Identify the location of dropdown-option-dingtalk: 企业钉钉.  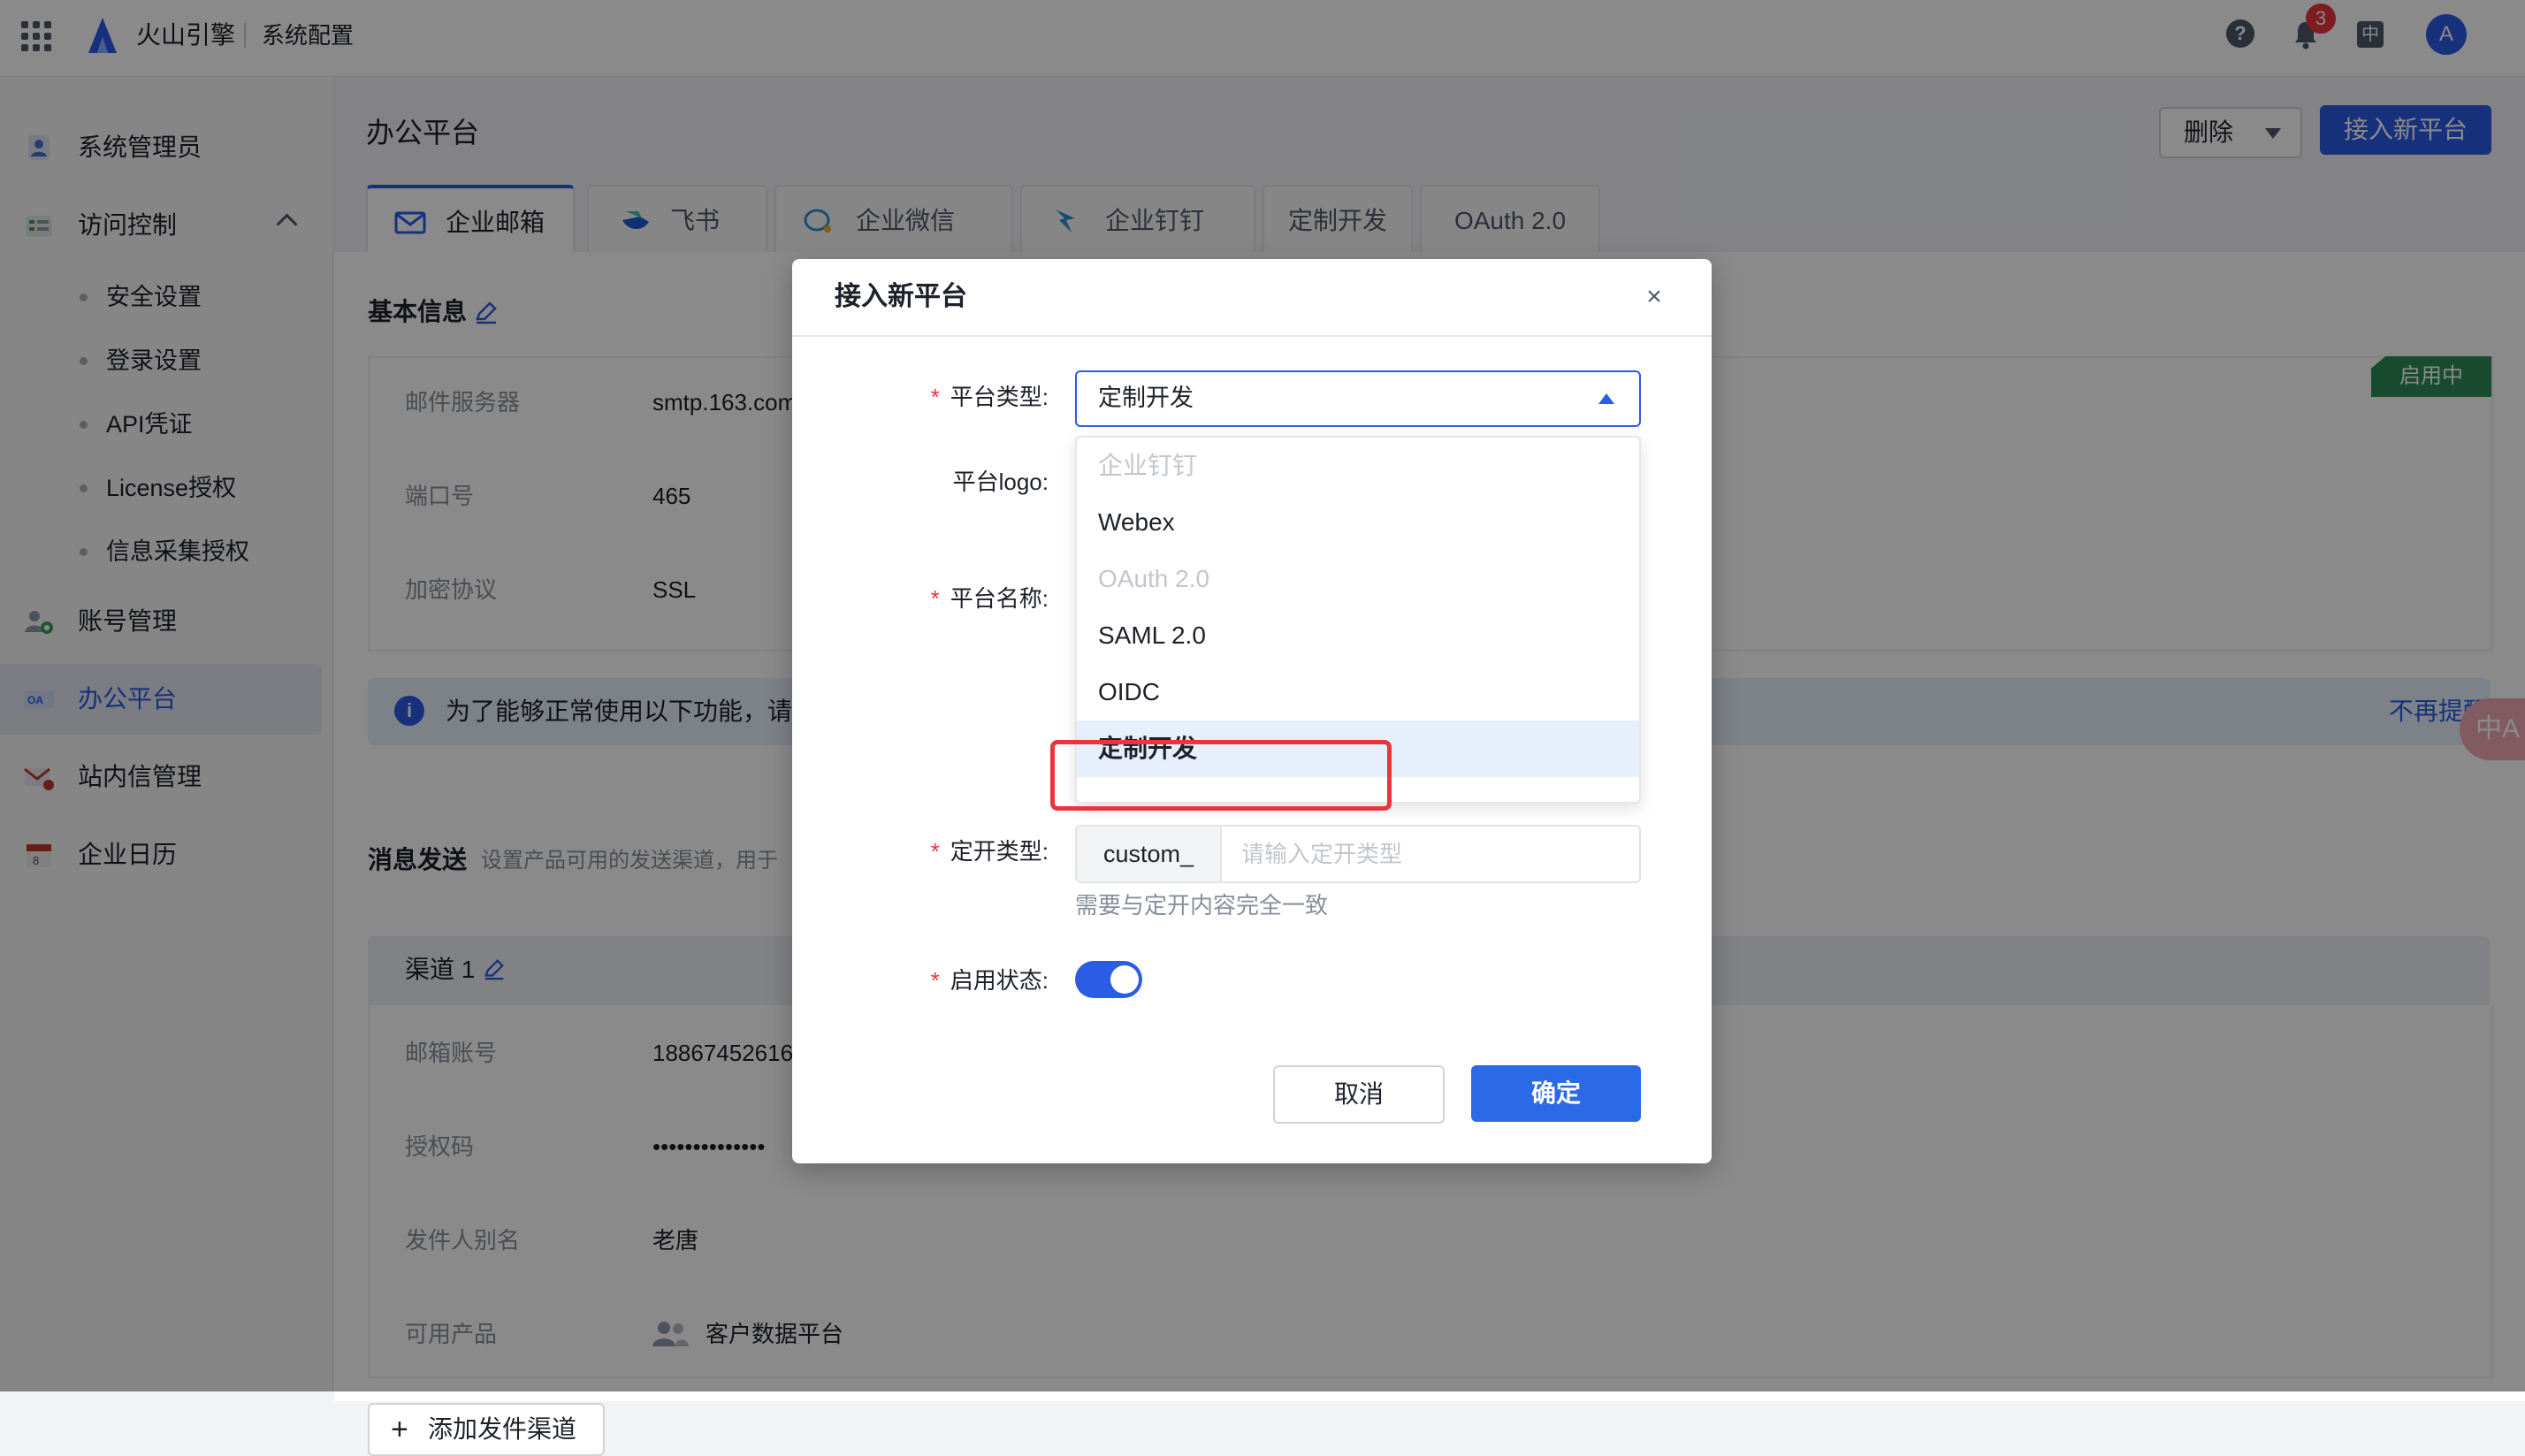
(1148, 465).